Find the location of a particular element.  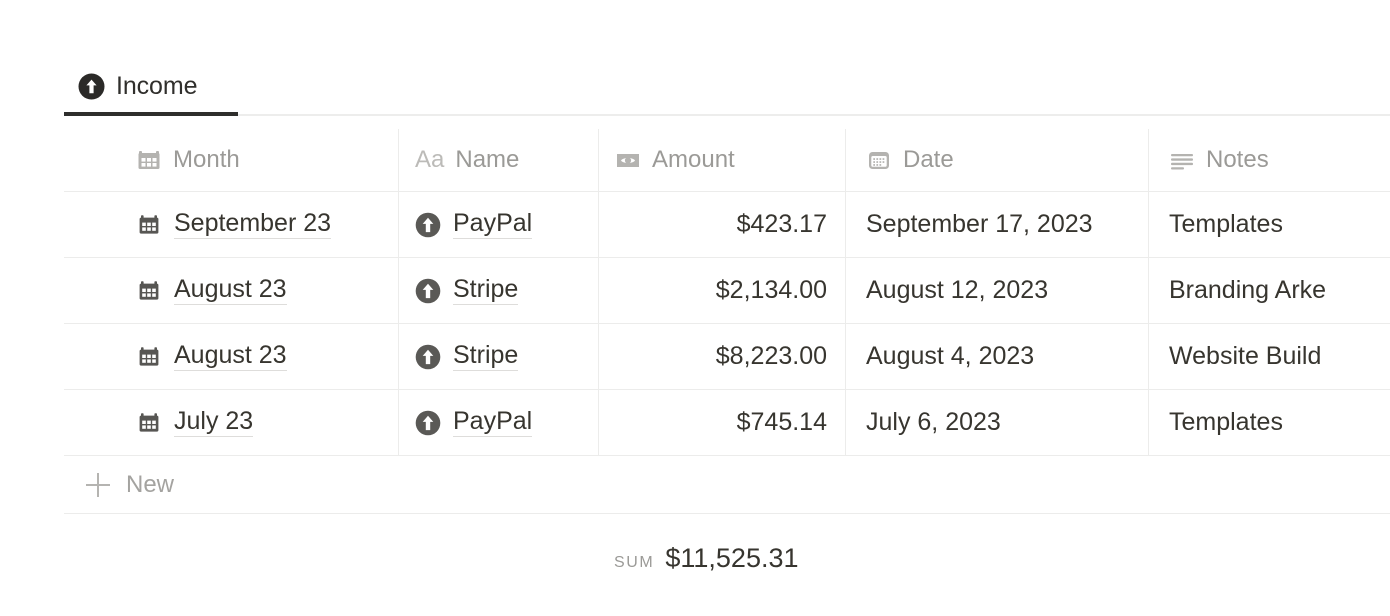

cell-amount-value: $745.14 is located at coordinates (781, 422).